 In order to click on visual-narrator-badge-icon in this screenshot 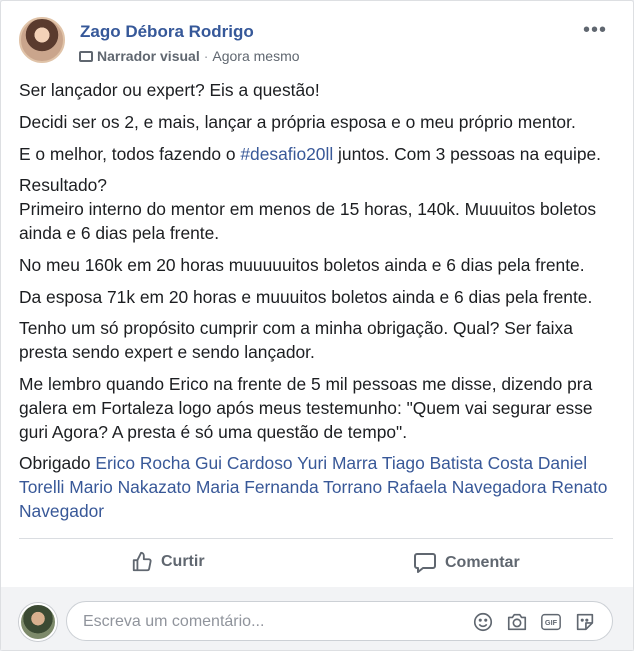, I will do `click(86, 56)`.